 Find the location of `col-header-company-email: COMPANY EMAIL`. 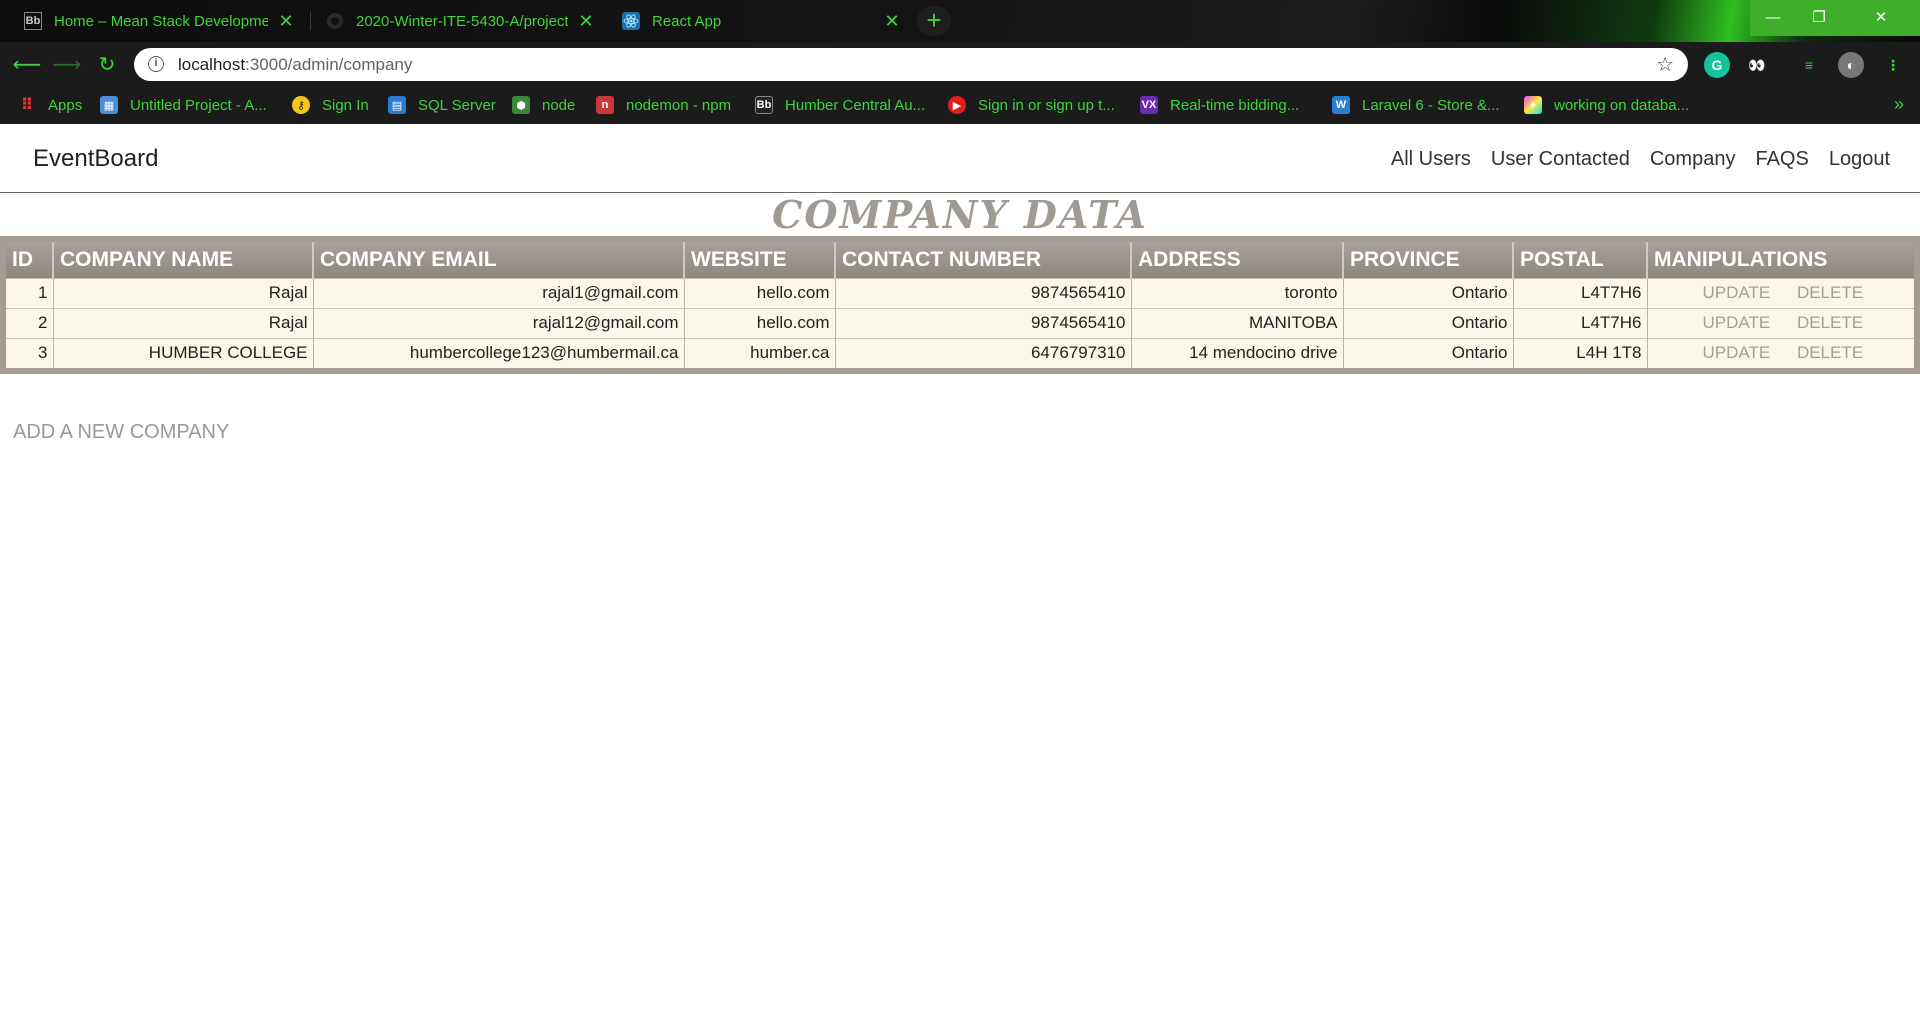

col-header-company-email: COMPANY EMAIL is located at coordinates (499, 260).